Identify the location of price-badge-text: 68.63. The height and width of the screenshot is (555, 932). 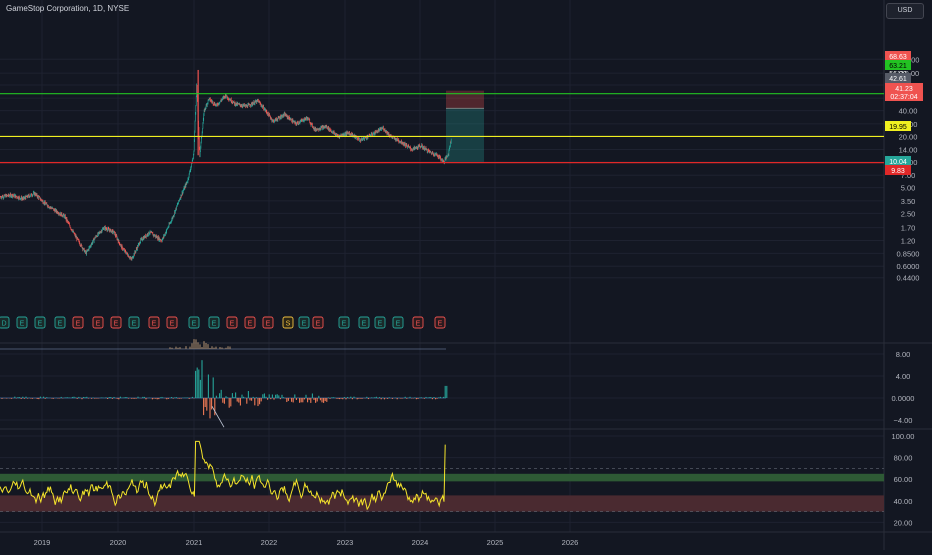
(898, 57).